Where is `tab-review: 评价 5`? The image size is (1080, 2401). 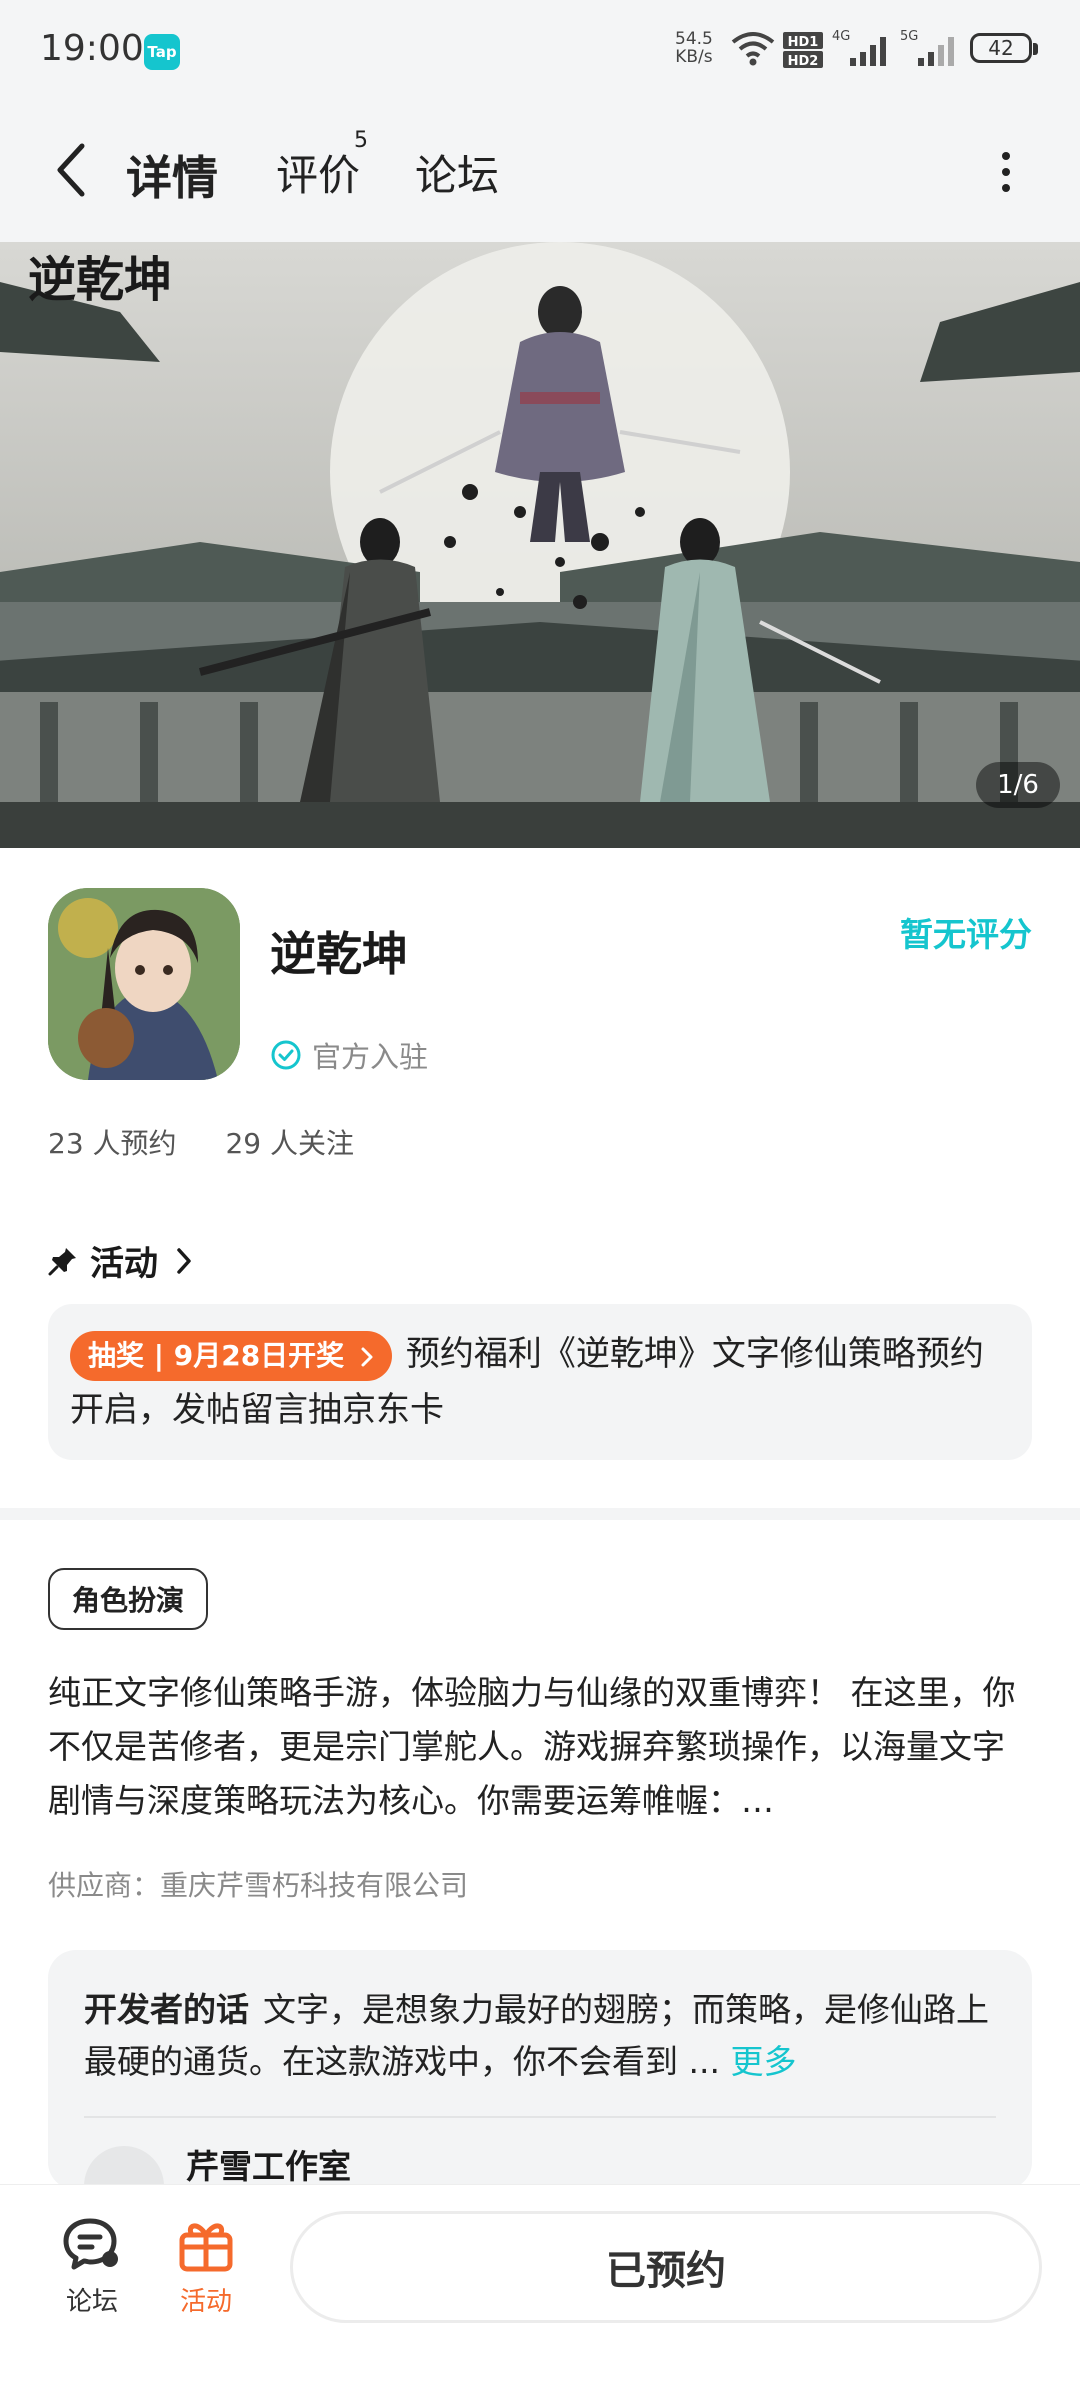
tab-review: 评价 5 is located at coordinates (322, 165).